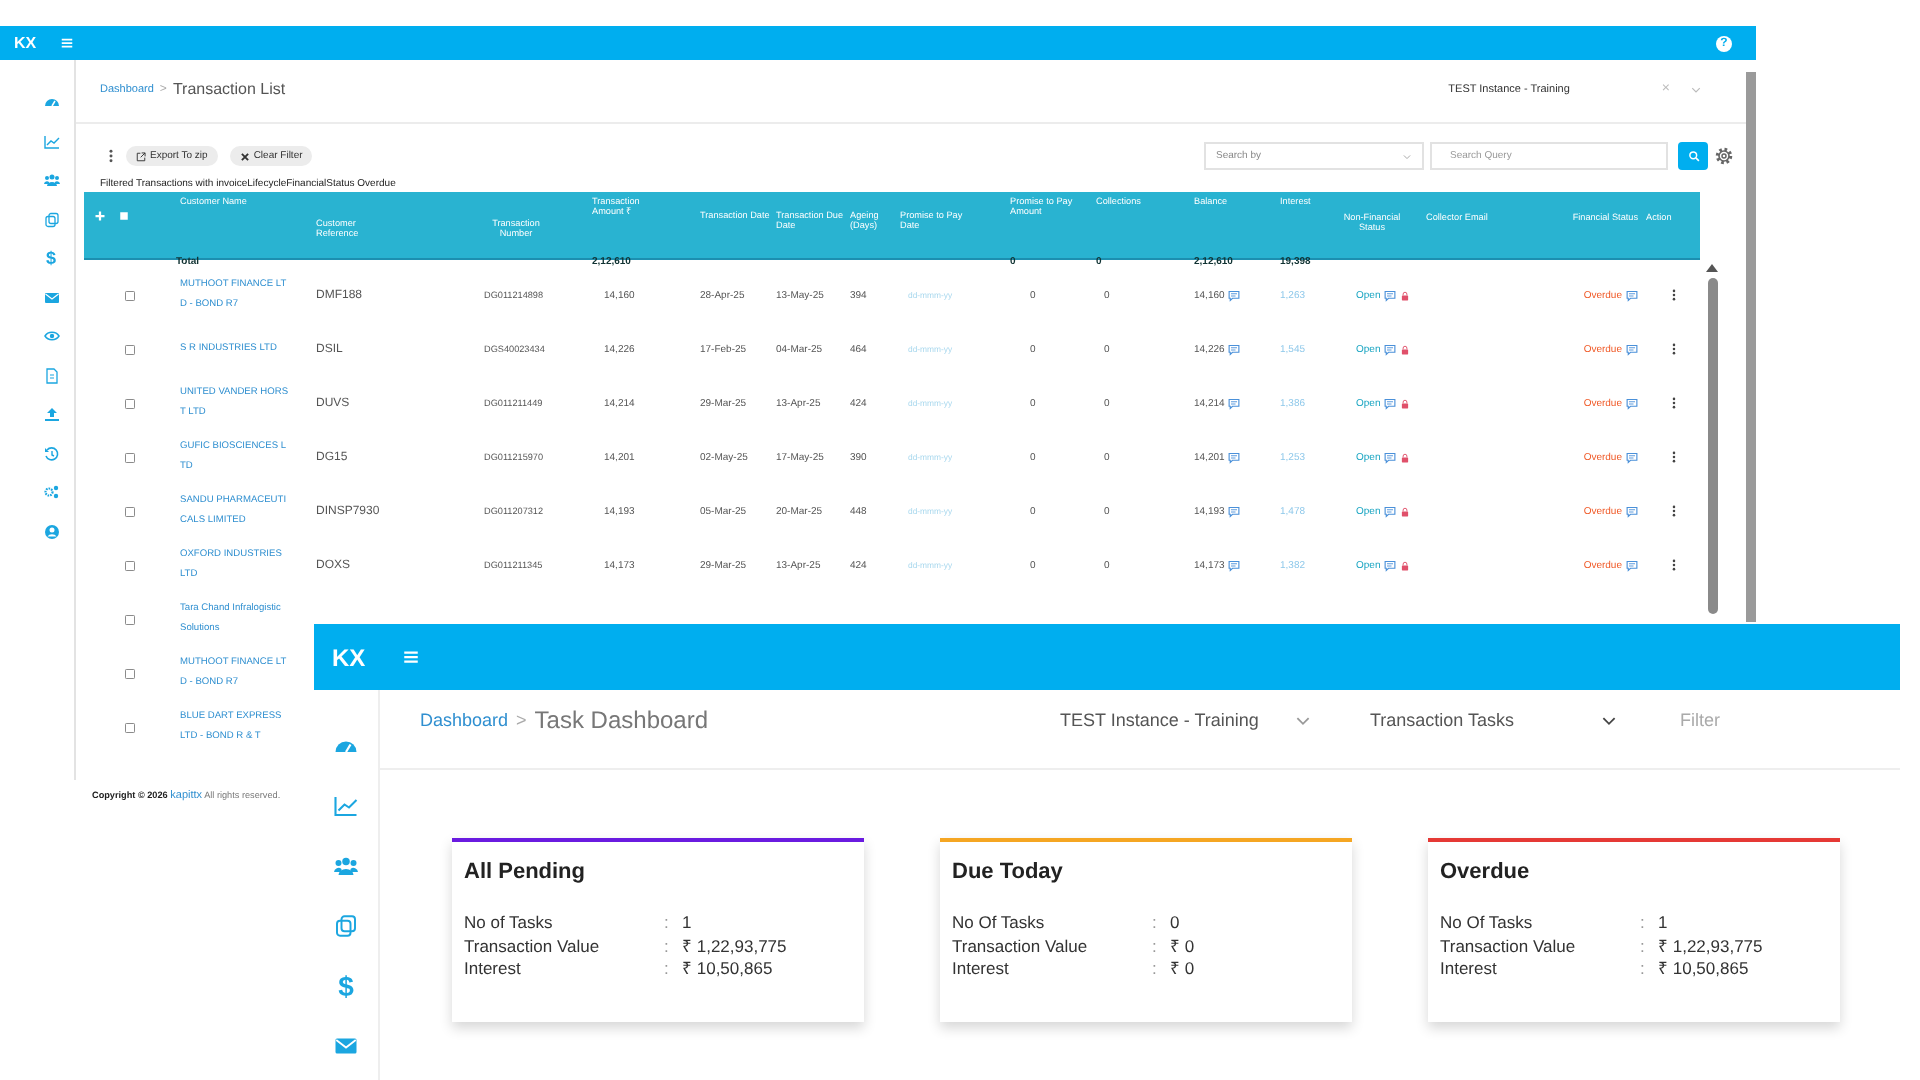 This screenshot has height=1080, width=1920. I want to click on dropdown: Transaction Tasks, so click(1494, 720).